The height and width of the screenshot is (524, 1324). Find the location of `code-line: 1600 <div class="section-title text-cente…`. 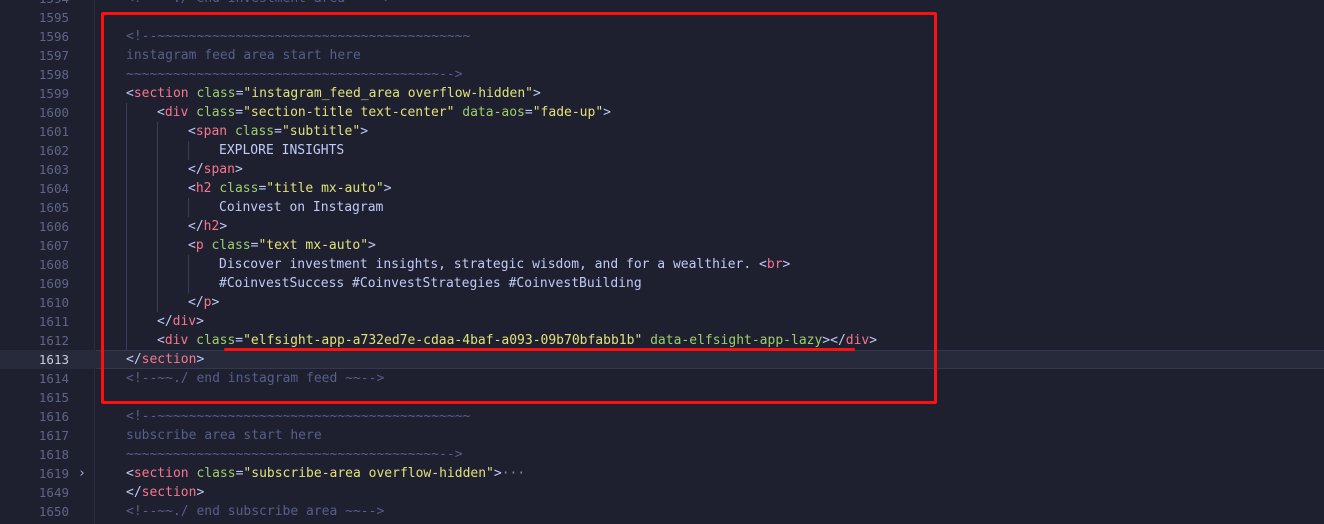

code-line: 1600 <div class="section-title text-cente… is located at coordinates (662, 112).